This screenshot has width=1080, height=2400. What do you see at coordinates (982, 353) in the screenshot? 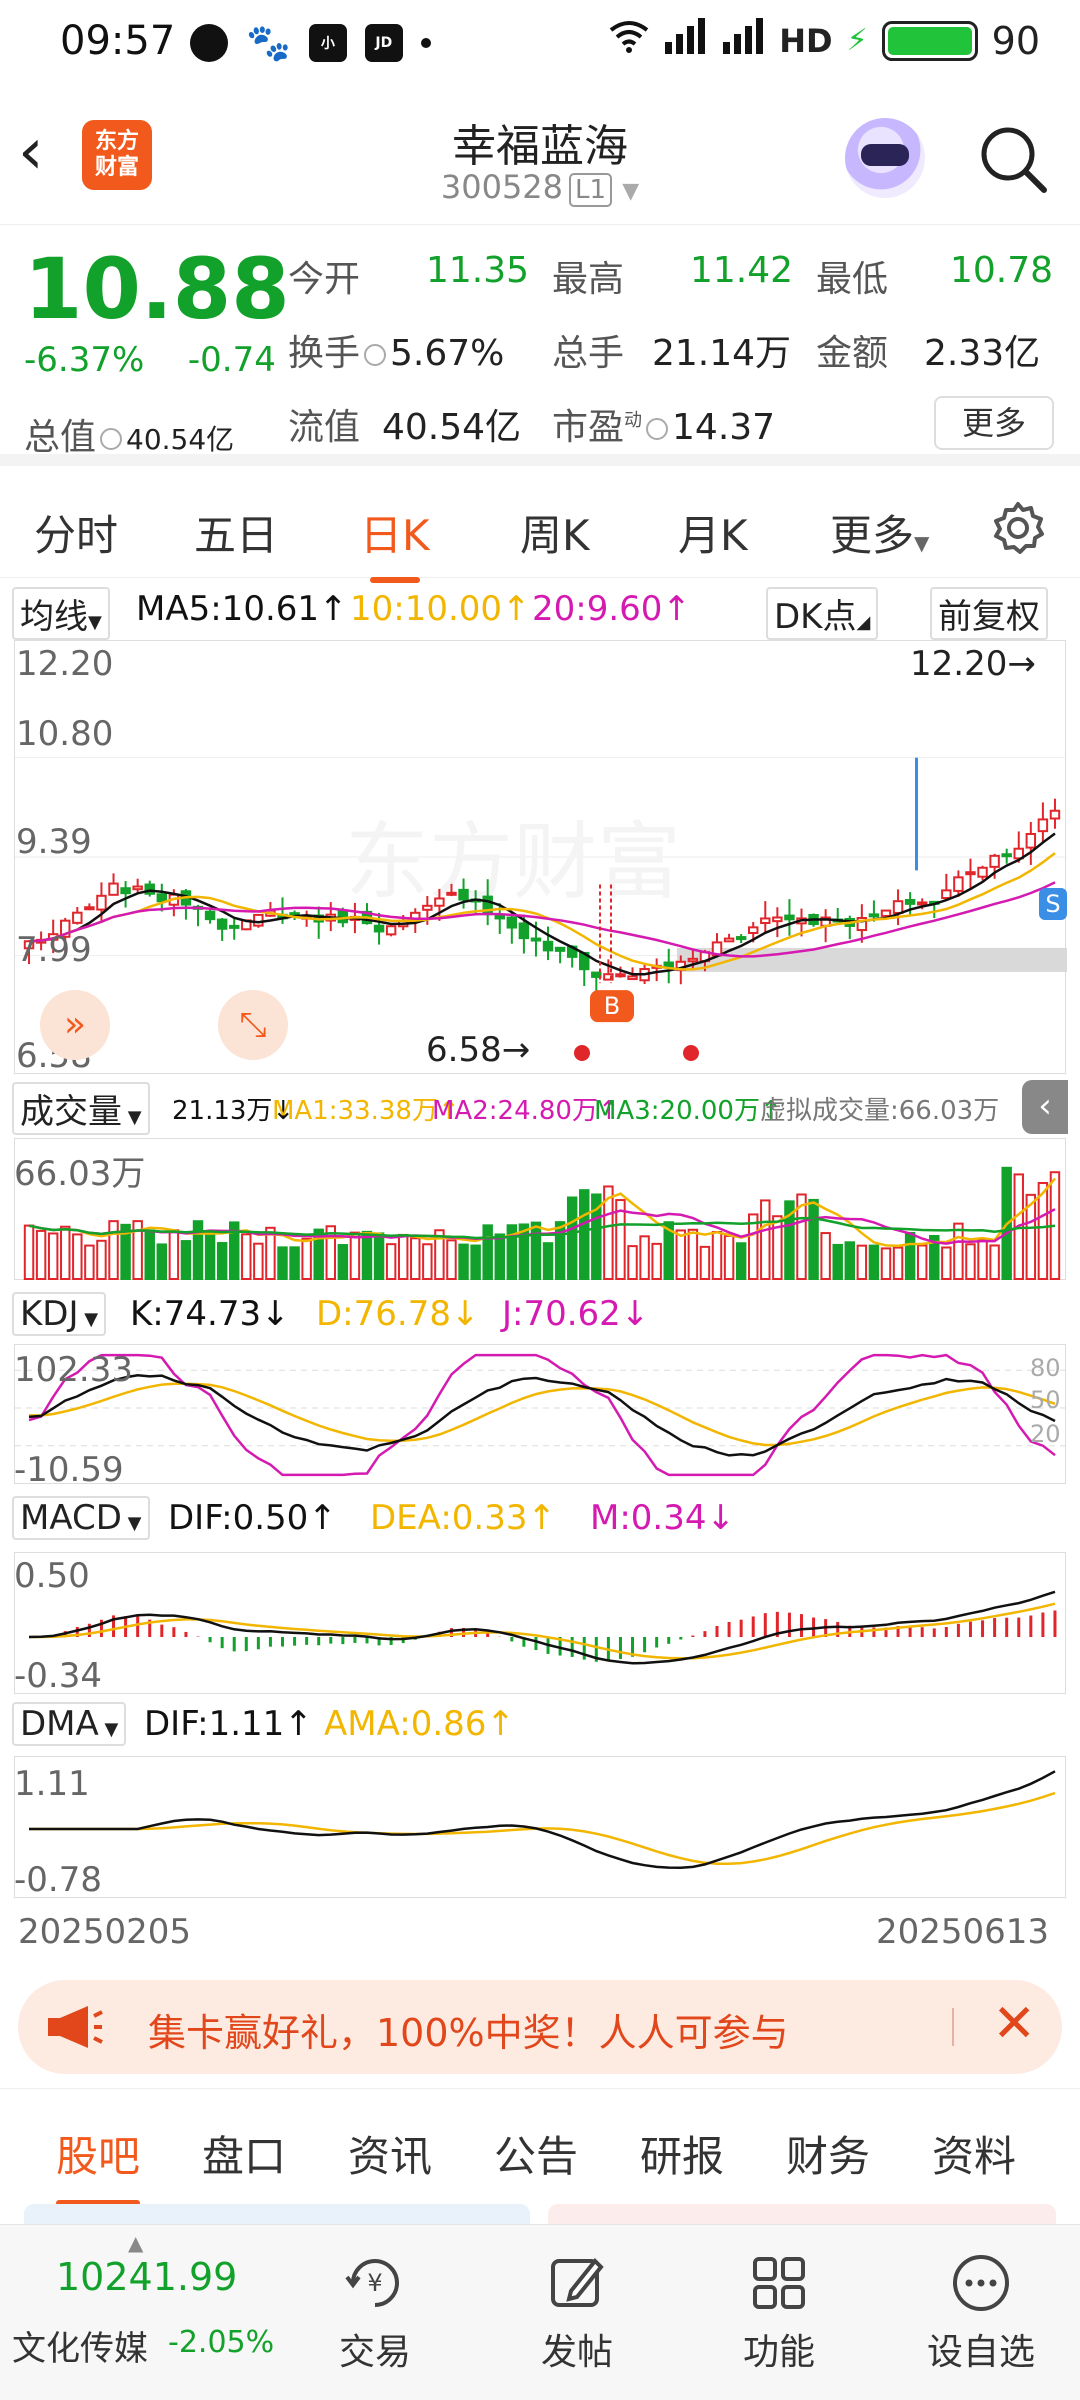
I see `amount-value: 2.33亿` at bounding box center [982, 353].